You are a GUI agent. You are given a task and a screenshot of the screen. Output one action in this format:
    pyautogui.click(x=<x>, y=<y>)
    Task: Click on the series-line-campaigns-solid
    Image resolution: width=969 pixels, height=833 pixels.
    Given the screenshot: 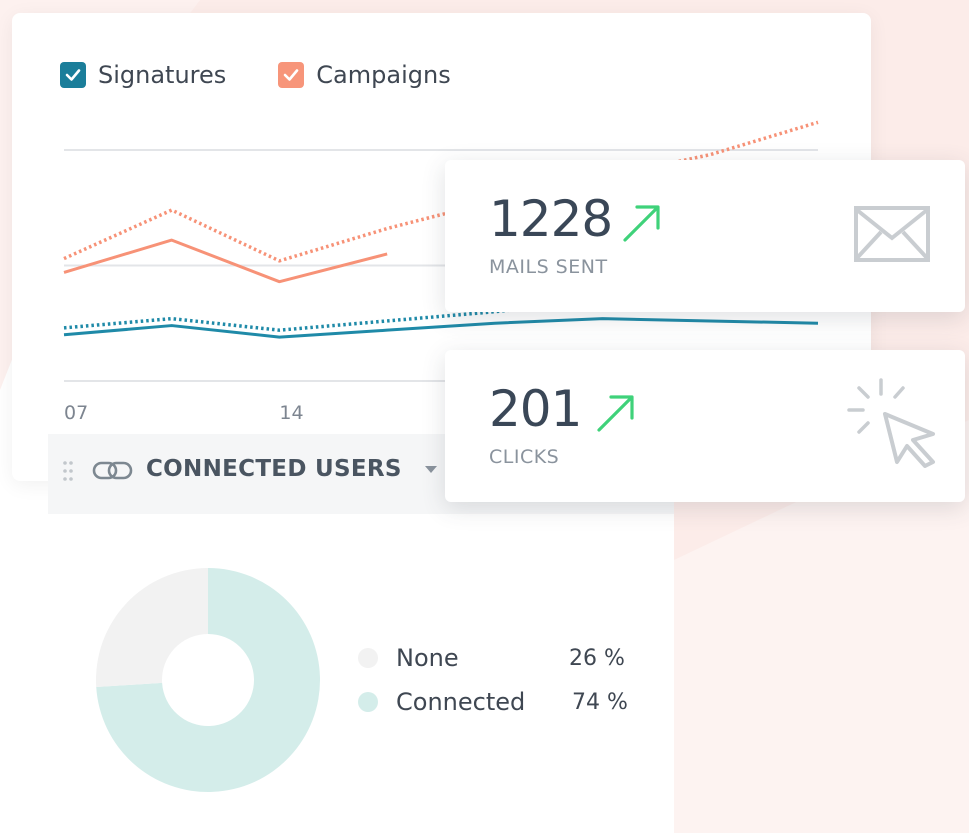 What is the action you would take?
    pyautogui.click(x=225, y=261)
    